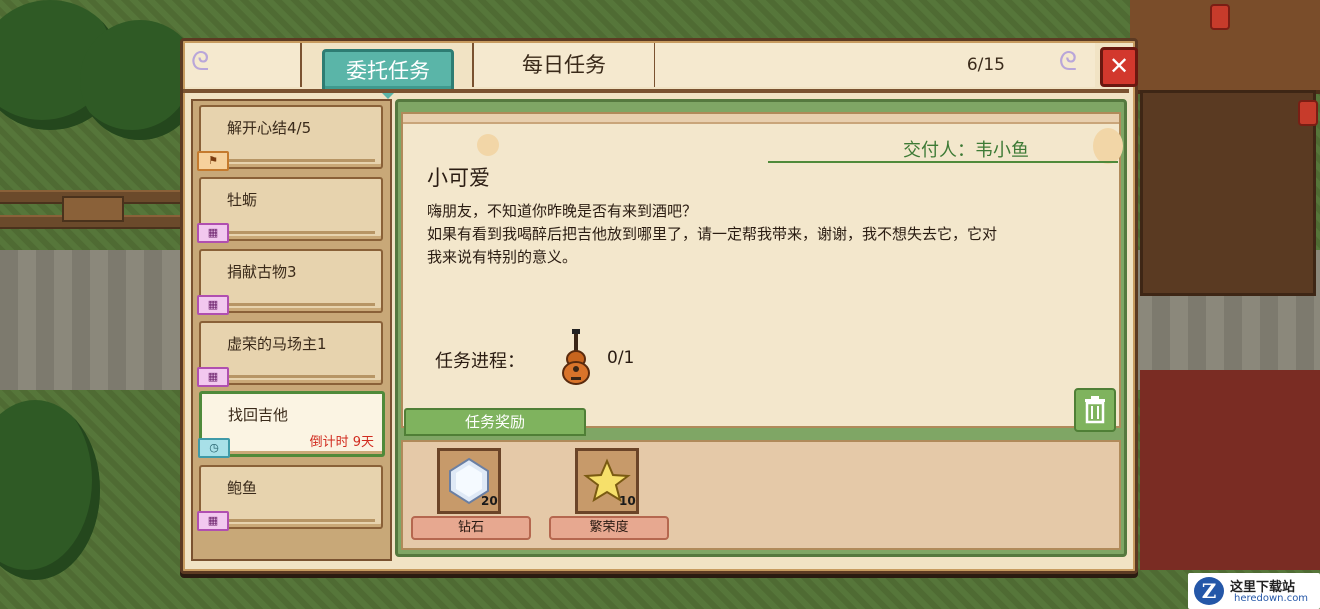 This screenshot has width=1320, height=609. I want to click on task-name: 虚荣的马场主1, so click(277, 344).